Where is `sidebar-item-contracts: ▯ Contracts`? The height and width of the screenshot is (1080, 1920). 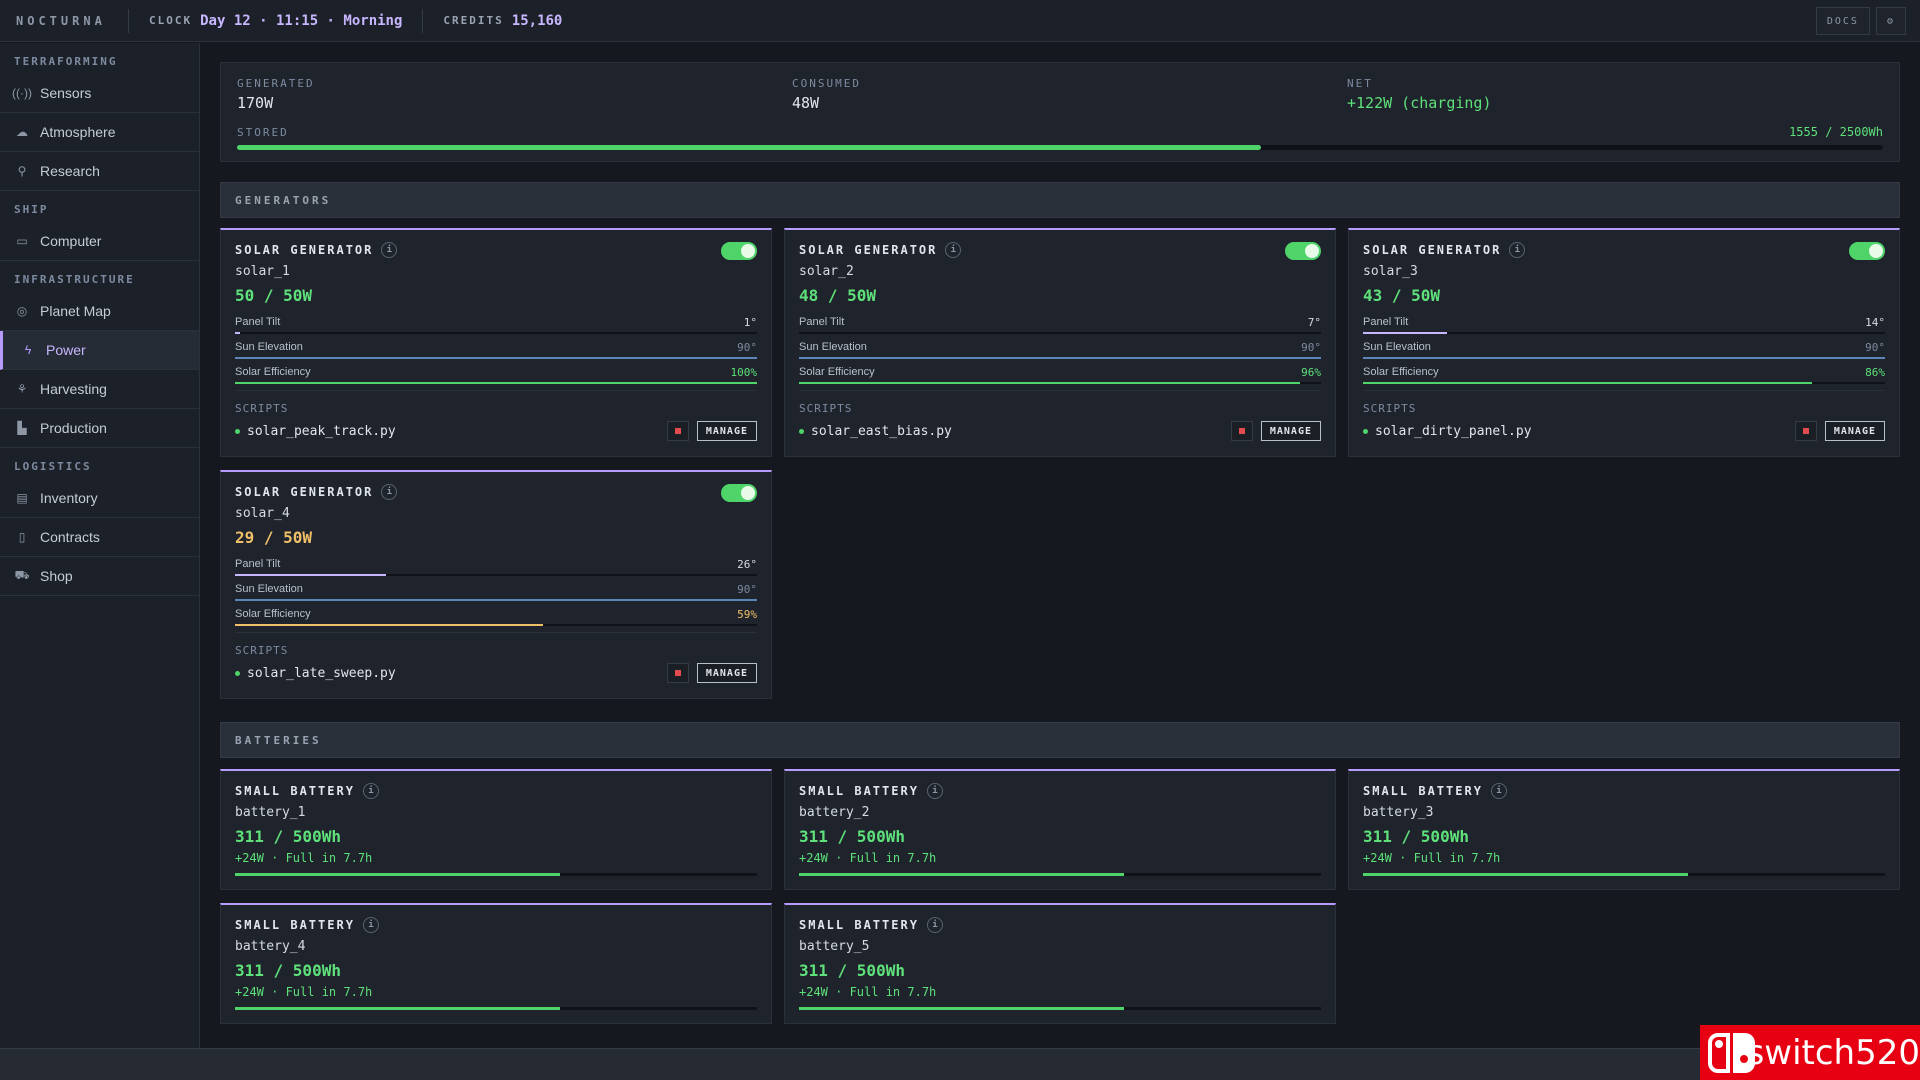
sidebar-item-contracts: ▯ Contracts is located at coordinates (99, 537).